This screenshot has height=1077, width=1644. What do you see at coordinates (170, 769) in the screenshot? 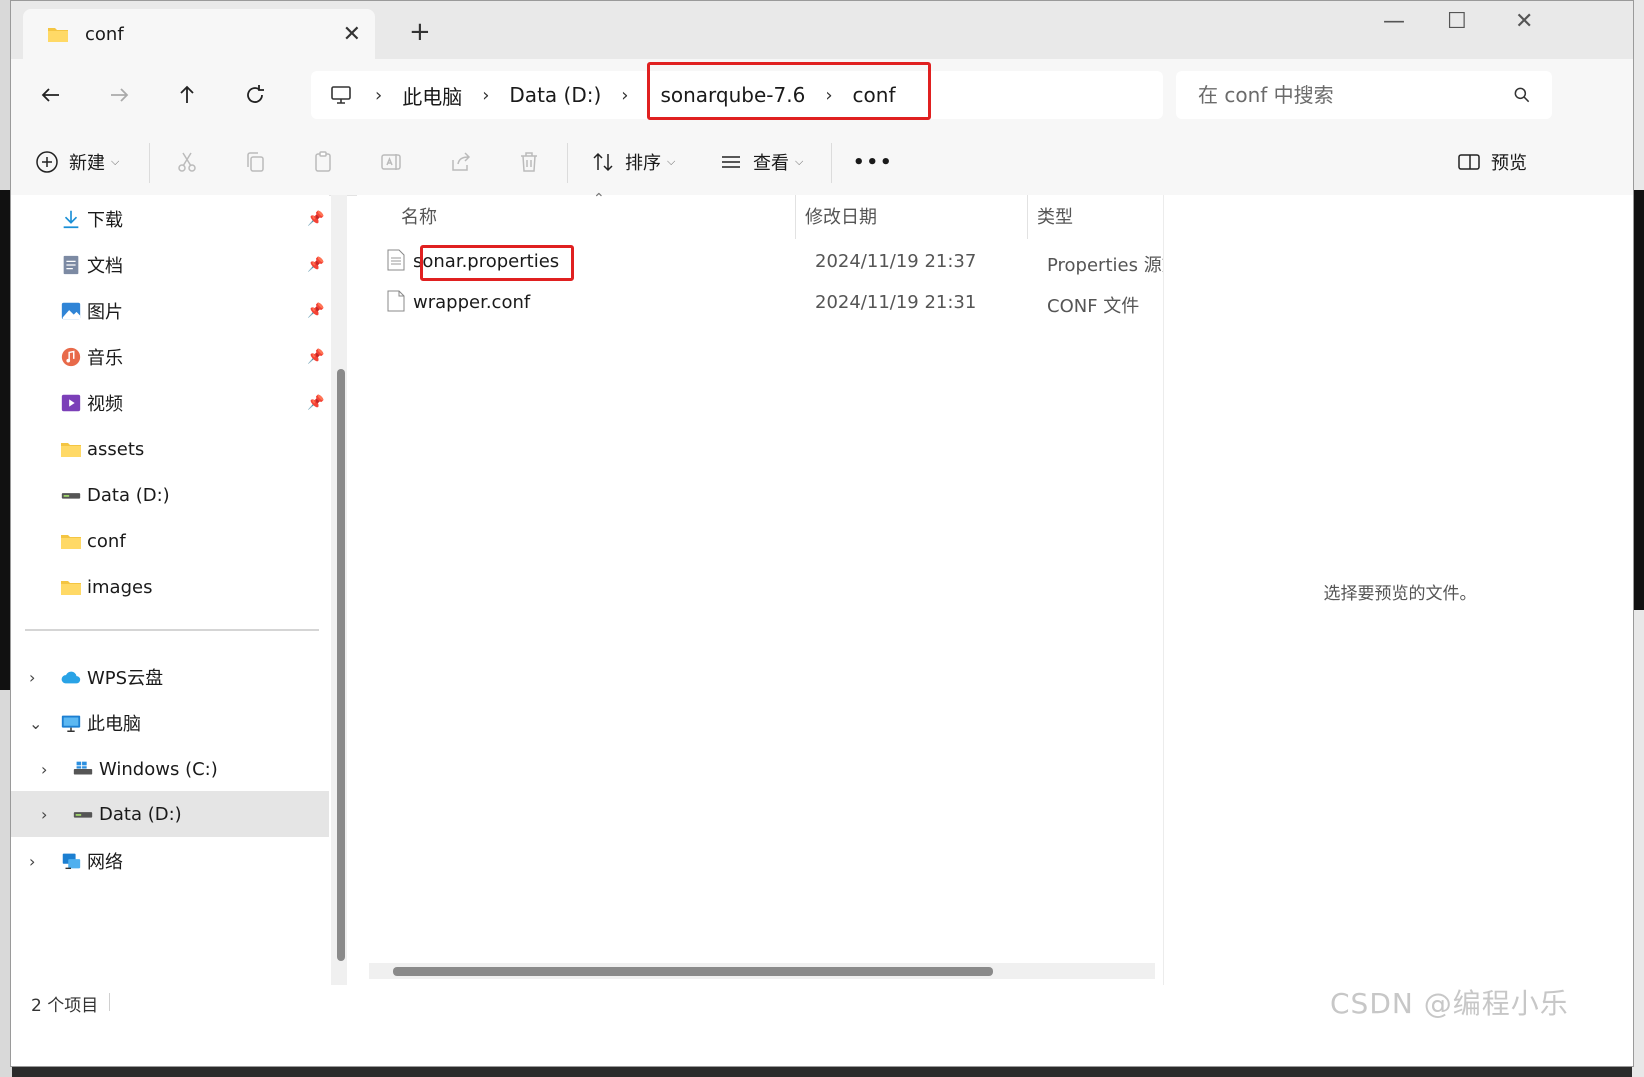
I see `sidebar-item-windows-c: › Windows (C:)` at bounding box center [170, 769].